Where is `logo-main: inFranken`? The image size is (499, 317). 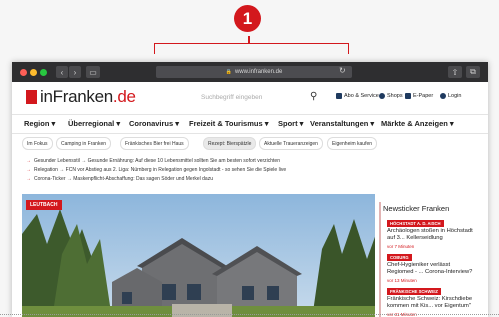
logo-main: inFranken is located at coordinates (76, 96).